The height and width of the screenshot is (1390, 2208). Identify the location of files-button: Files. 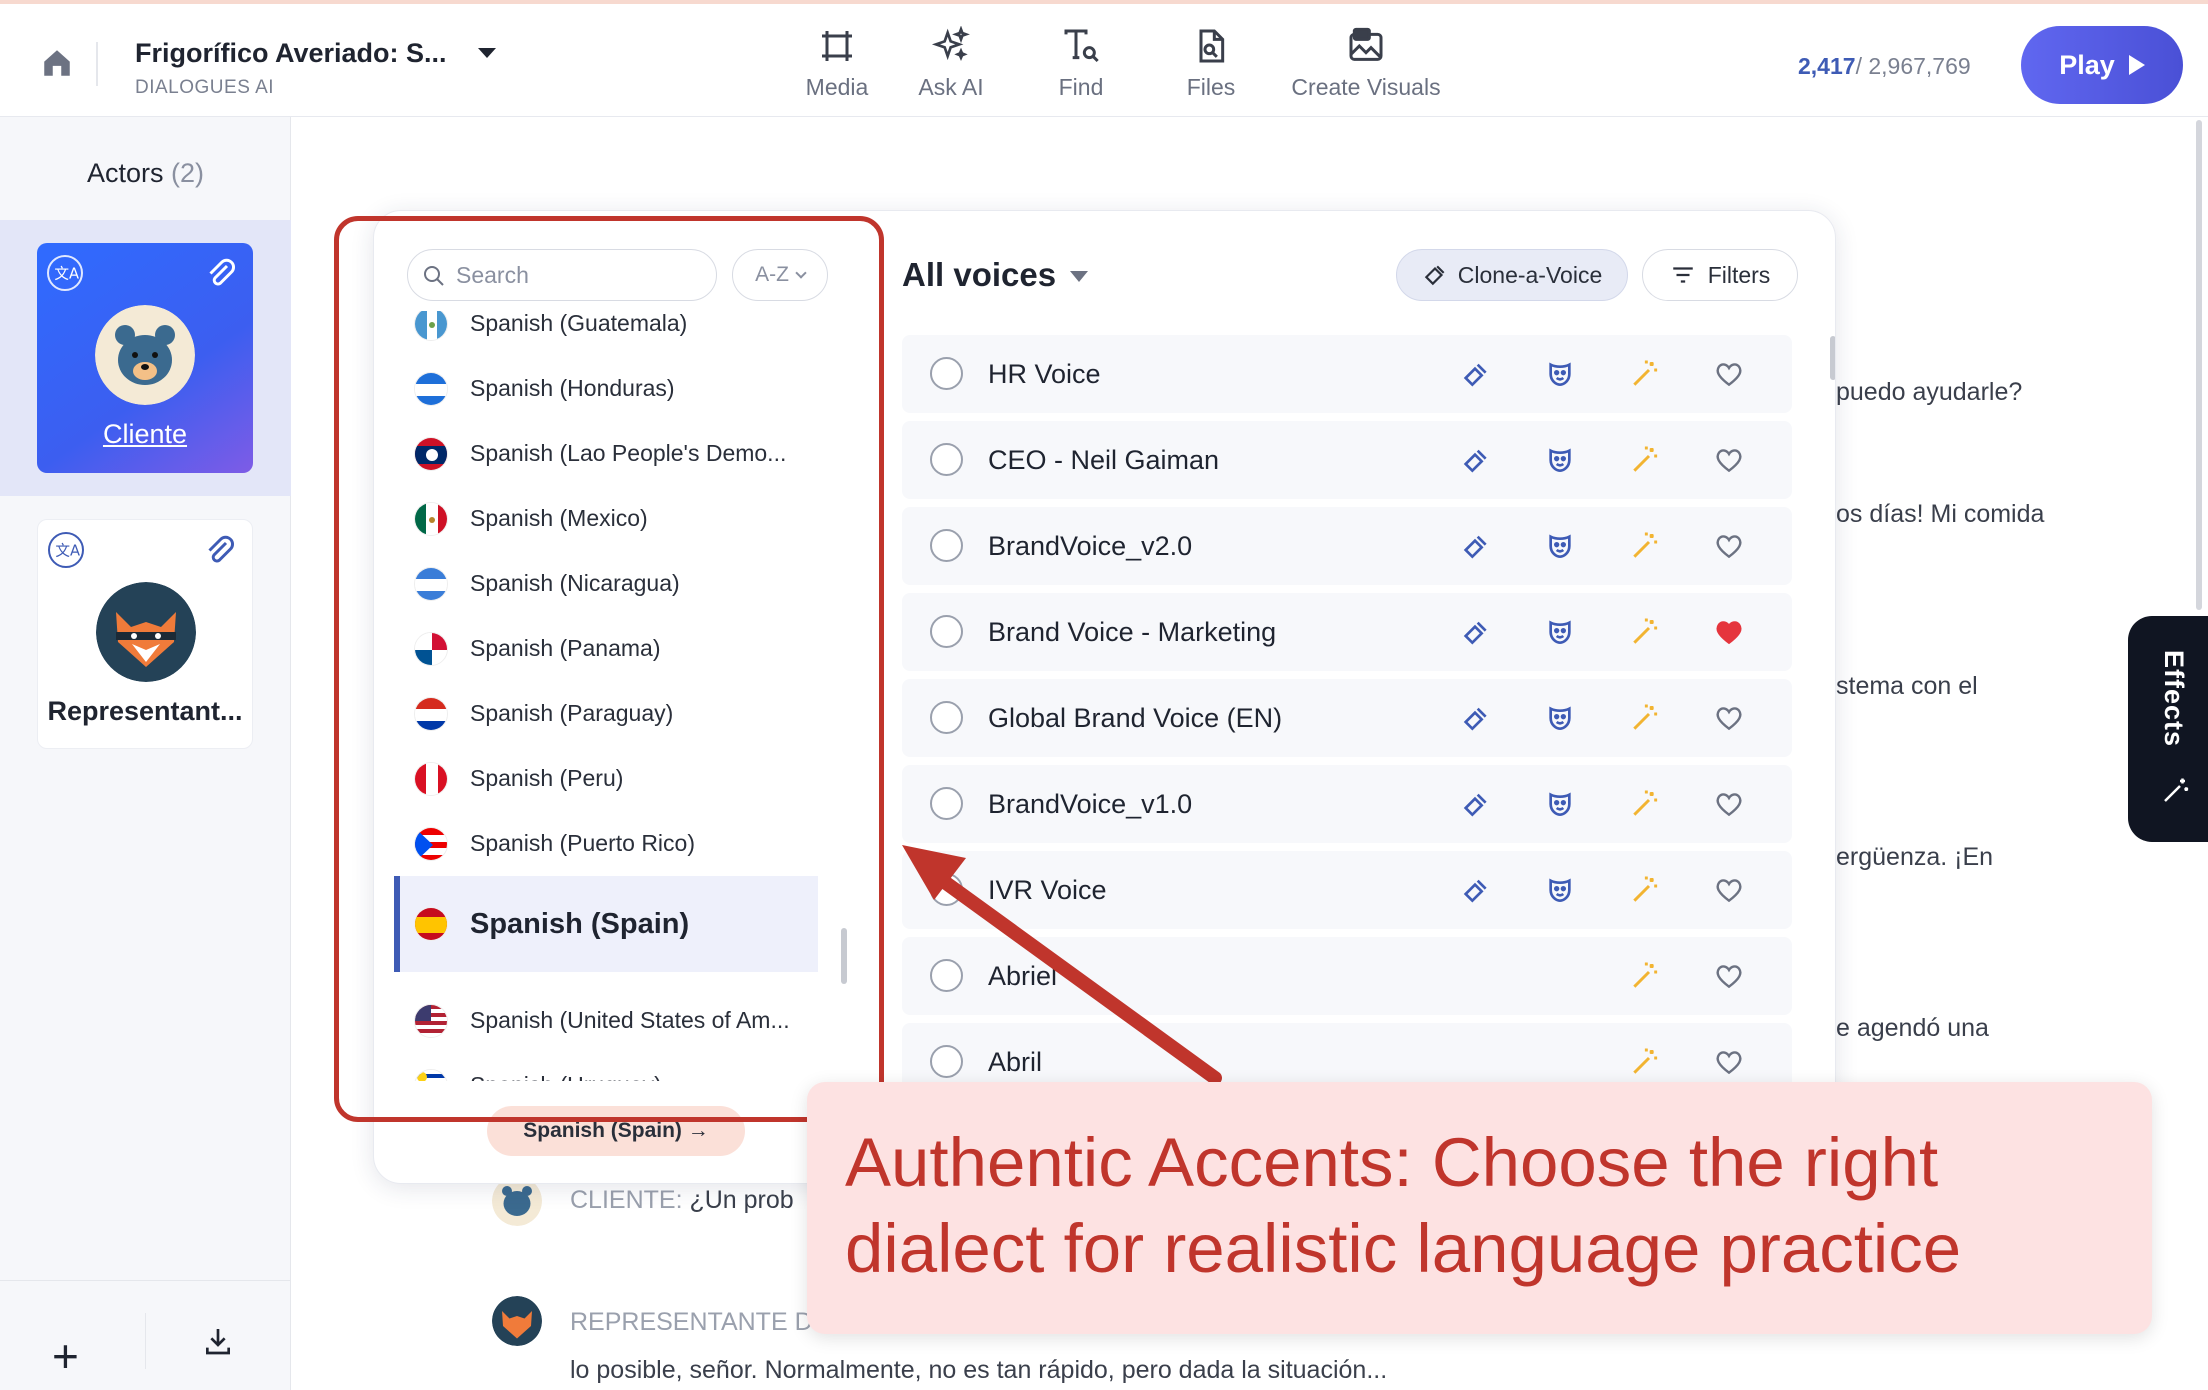
(1211, 66).